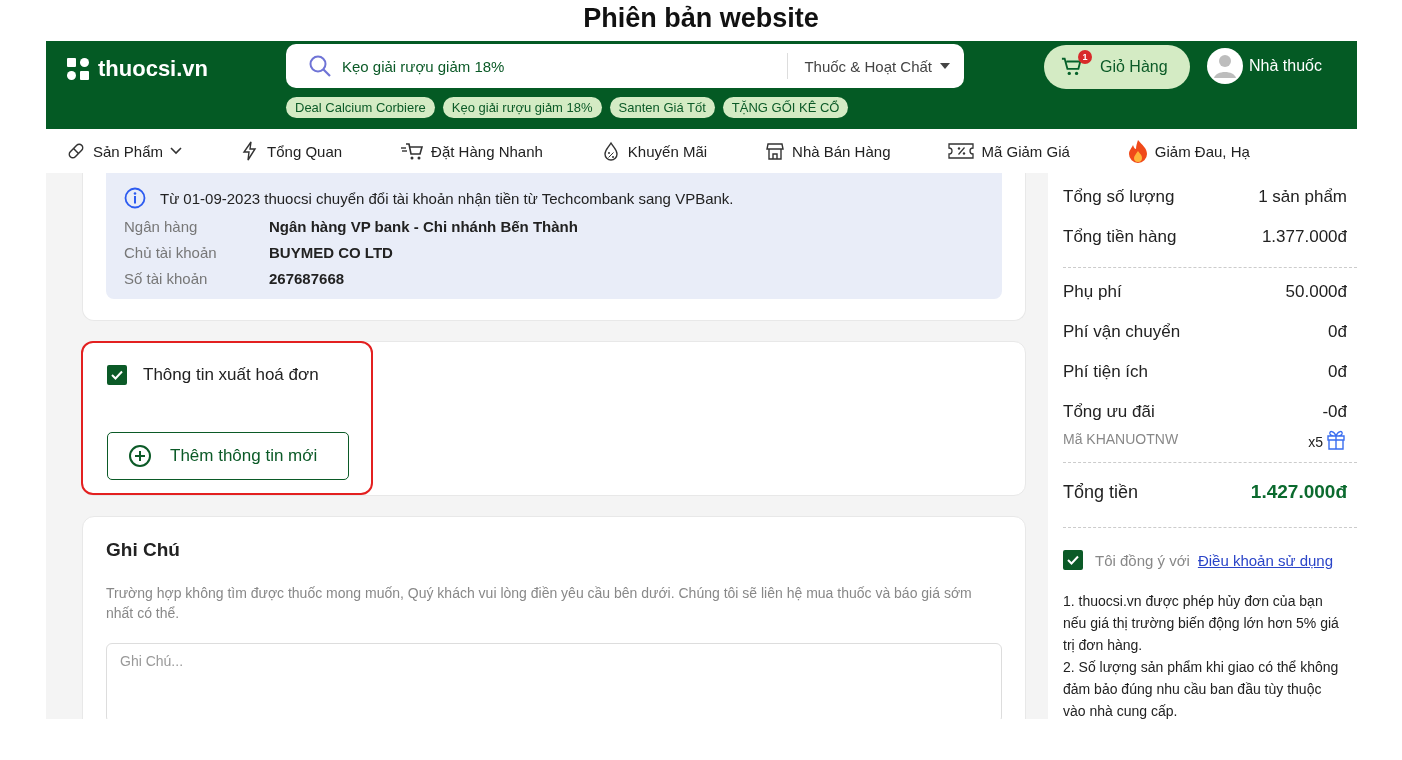 Image resolution: width=1402 pixels, height=760 pixels. What do you see at coordinates (1188, 151) in the screenshot?
I see `nav-item: Giảm Đau, Hạ` at bounding box center [1188, 151].